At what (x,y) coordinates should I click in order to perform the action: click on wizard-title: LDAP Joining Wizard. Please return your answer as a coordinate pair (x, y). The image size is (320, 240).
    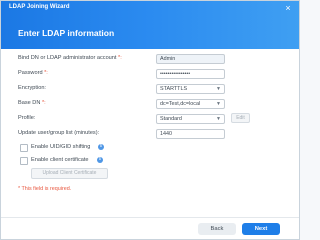
    Looking at the image, I should click on (39, 7).